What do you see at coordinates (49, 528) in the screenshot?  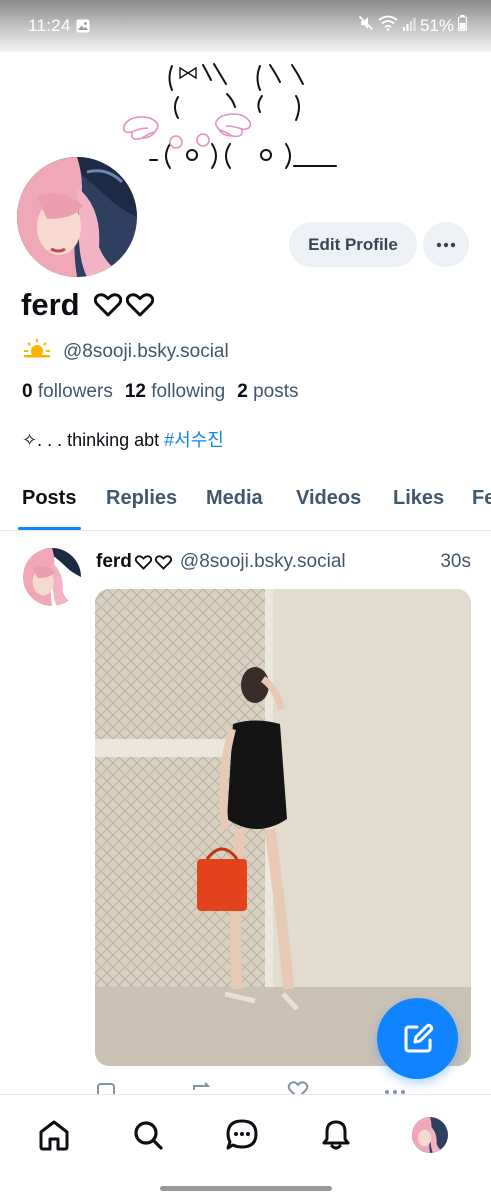 I see `active-tab-indicator` at bounding box center [49, 528].